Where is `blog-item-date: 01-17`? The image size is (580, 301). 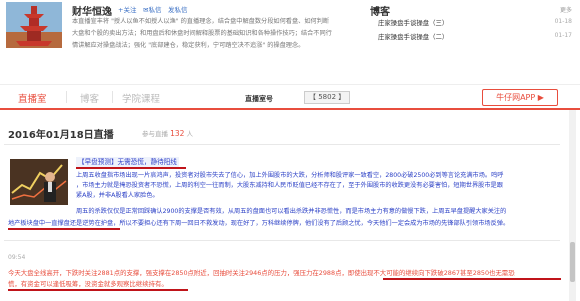 blog-item-date: 01-17 is located at coordinates (563, 35).